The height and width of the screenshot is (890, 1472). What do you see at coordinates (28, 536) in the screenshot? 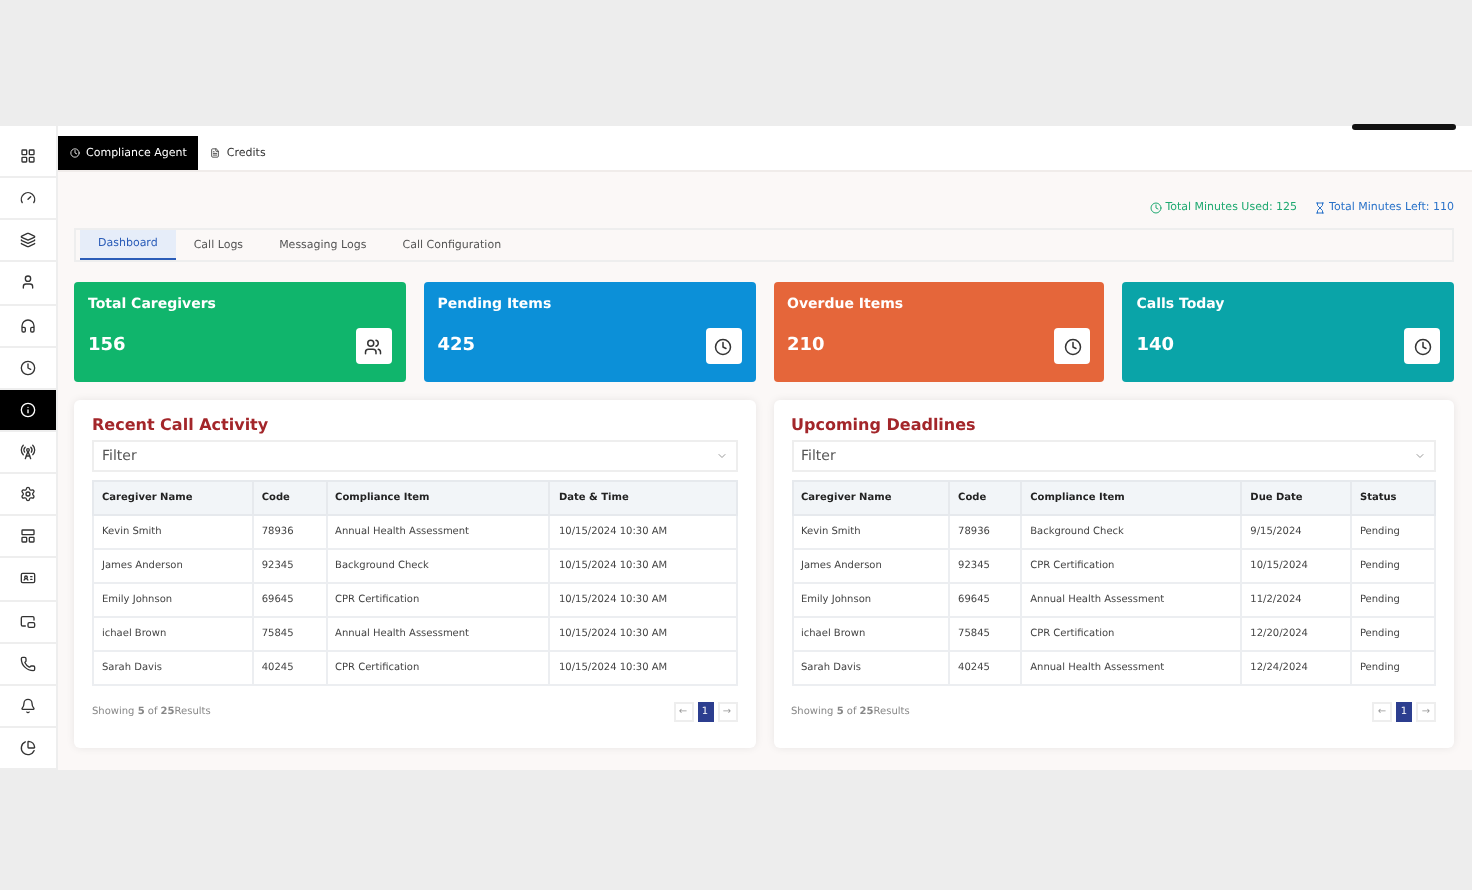
I see `layout-icon` at bounding box center [28, 536].